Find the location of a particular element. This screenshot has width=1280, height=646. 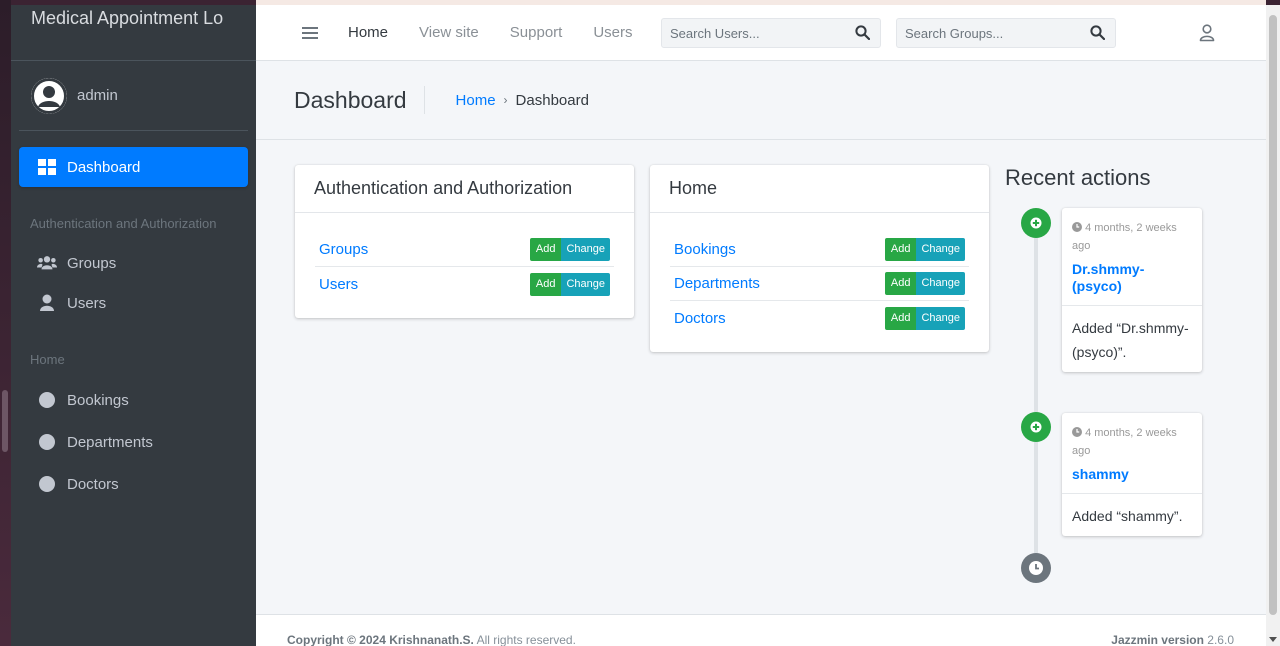

nav-link-home: Home is located at coordinates (368, 32).